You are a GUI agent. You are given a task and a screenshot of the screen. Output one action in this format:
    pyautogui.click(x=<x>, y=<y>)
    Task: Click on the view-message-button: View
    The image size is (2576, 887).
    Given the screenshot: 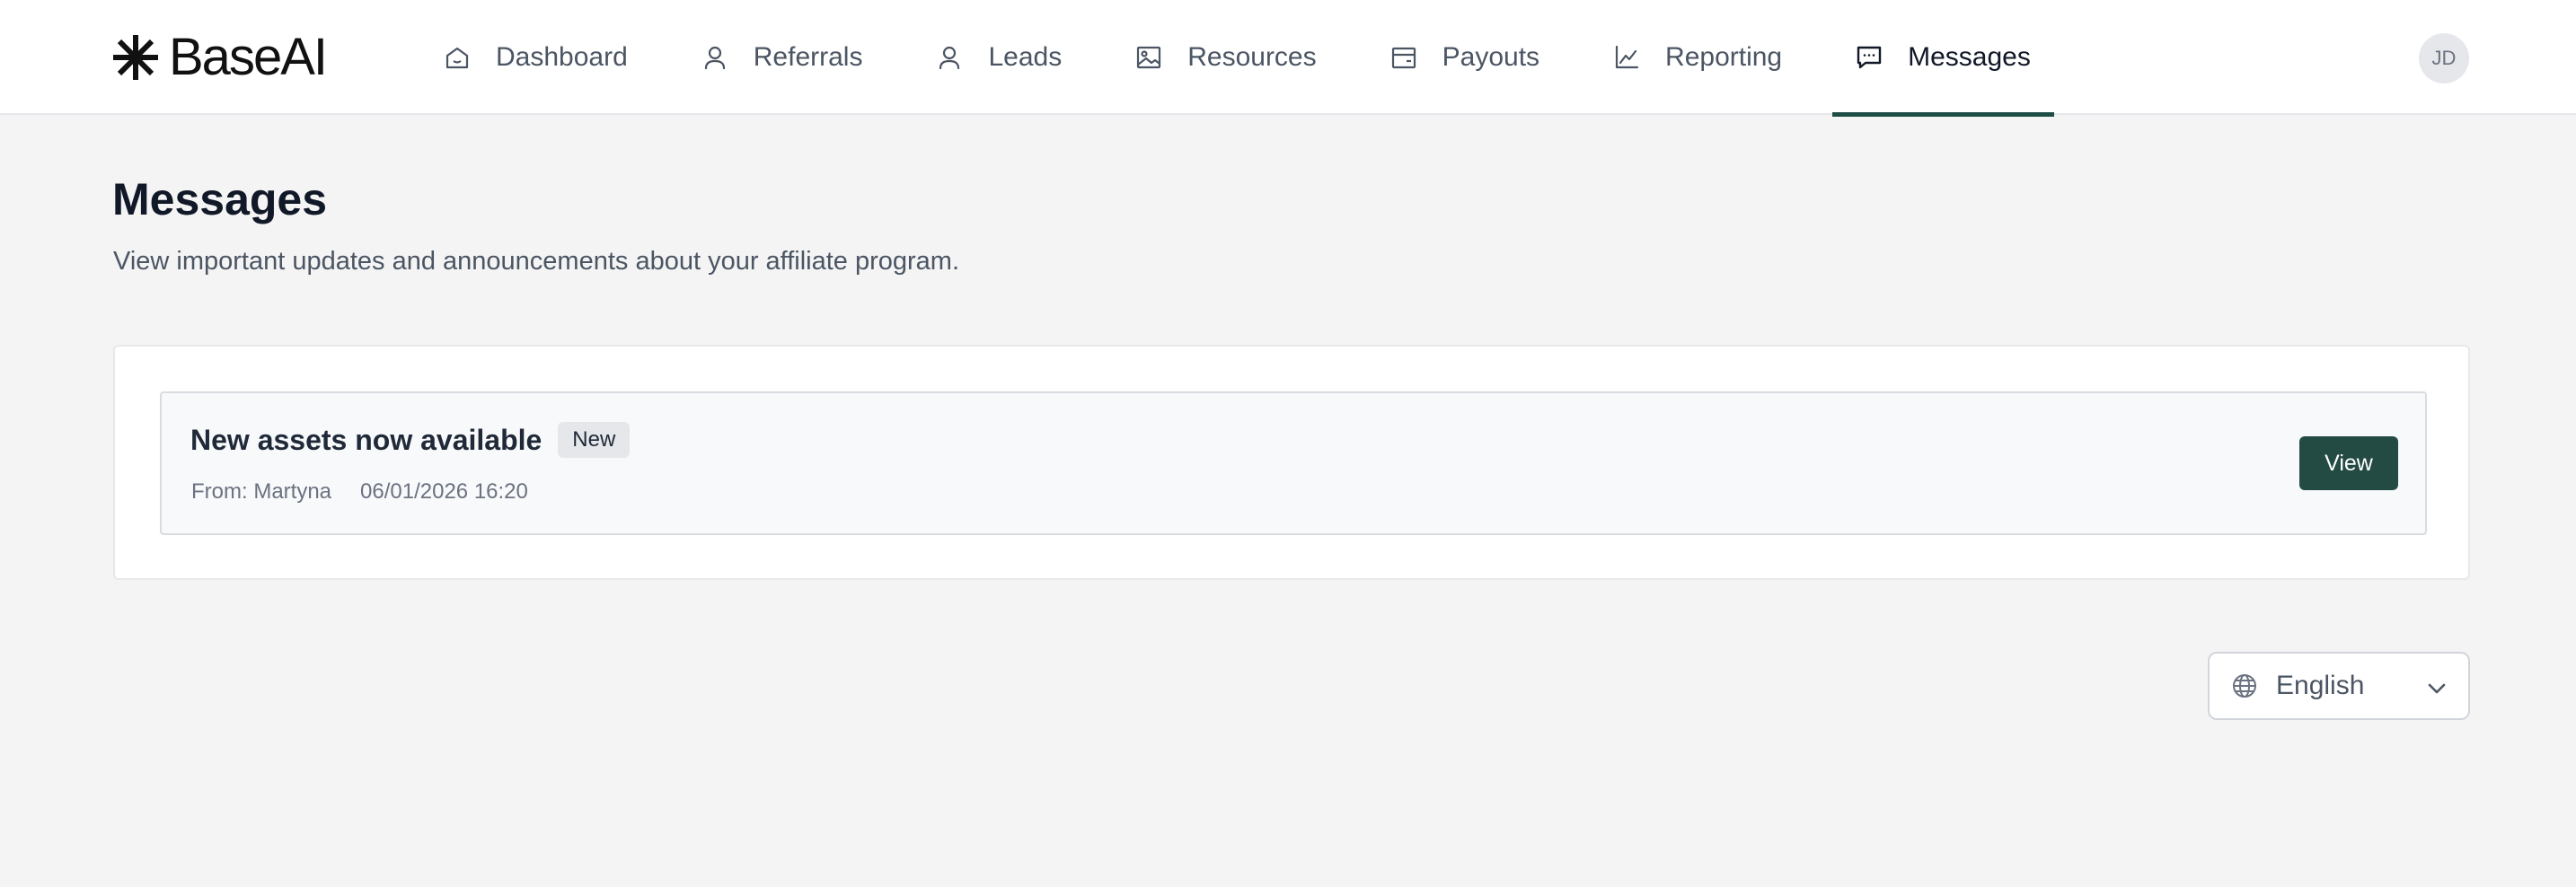 What is the action you would take?
    pyautogui.click(x=2348, y=463)
    